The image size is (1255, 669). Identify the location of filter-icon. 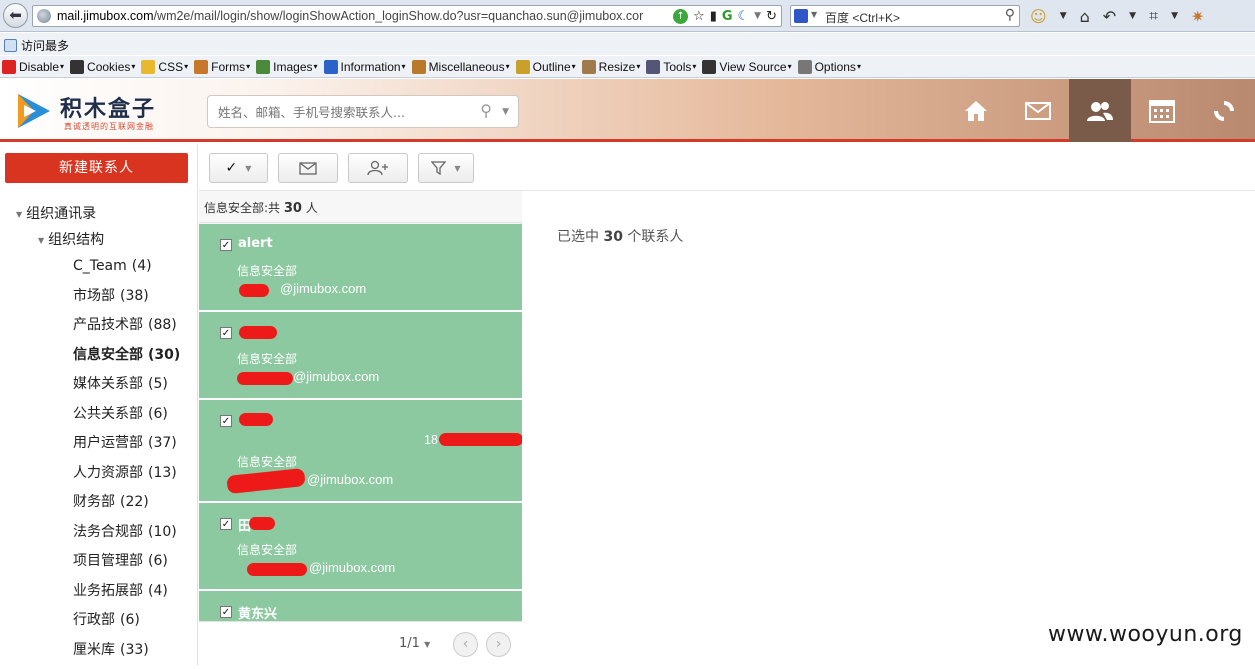
(438, 168).